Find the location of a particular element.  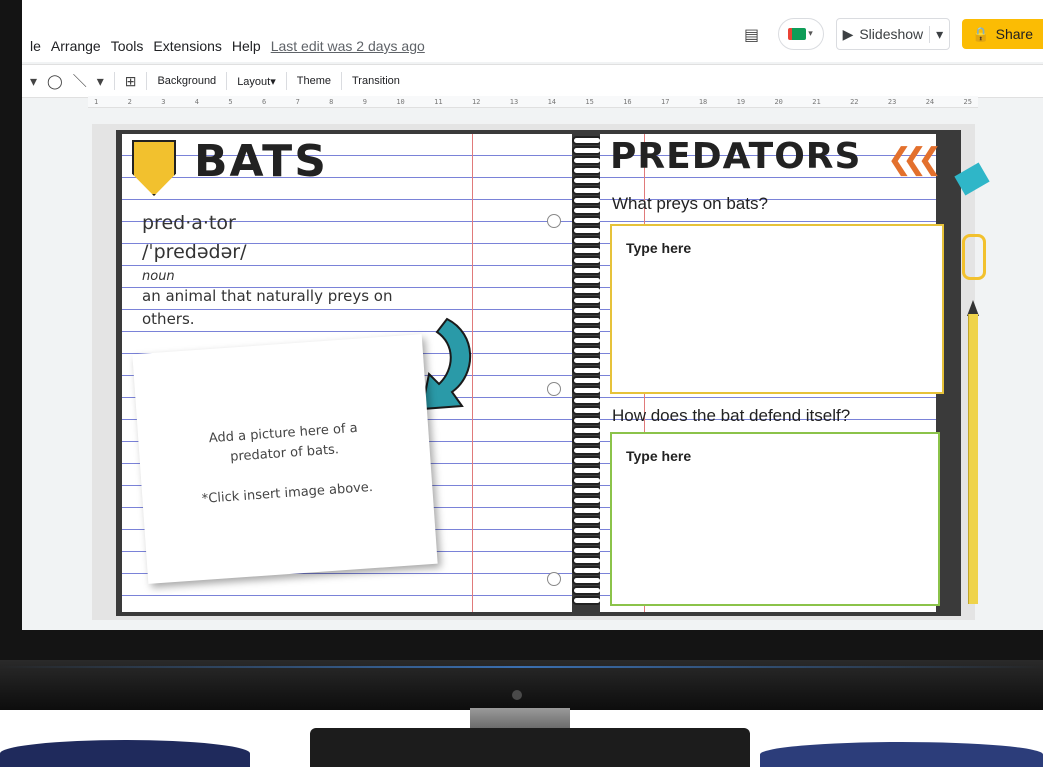

photo-note: *Click insert image above. is located at coordinates (287, 493).